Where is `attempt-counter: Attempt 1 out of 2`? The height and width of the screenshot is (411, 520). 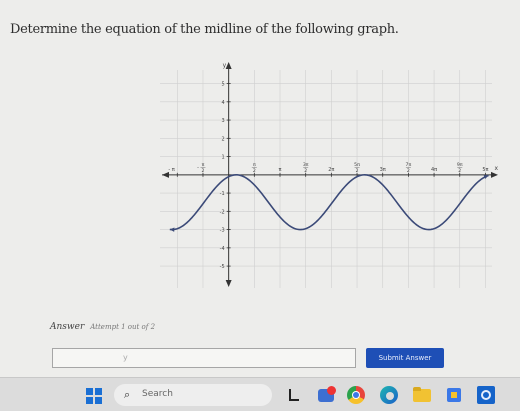 attempt-counter: Attempt 1 out of 2 is located at coordinates (123, 327).